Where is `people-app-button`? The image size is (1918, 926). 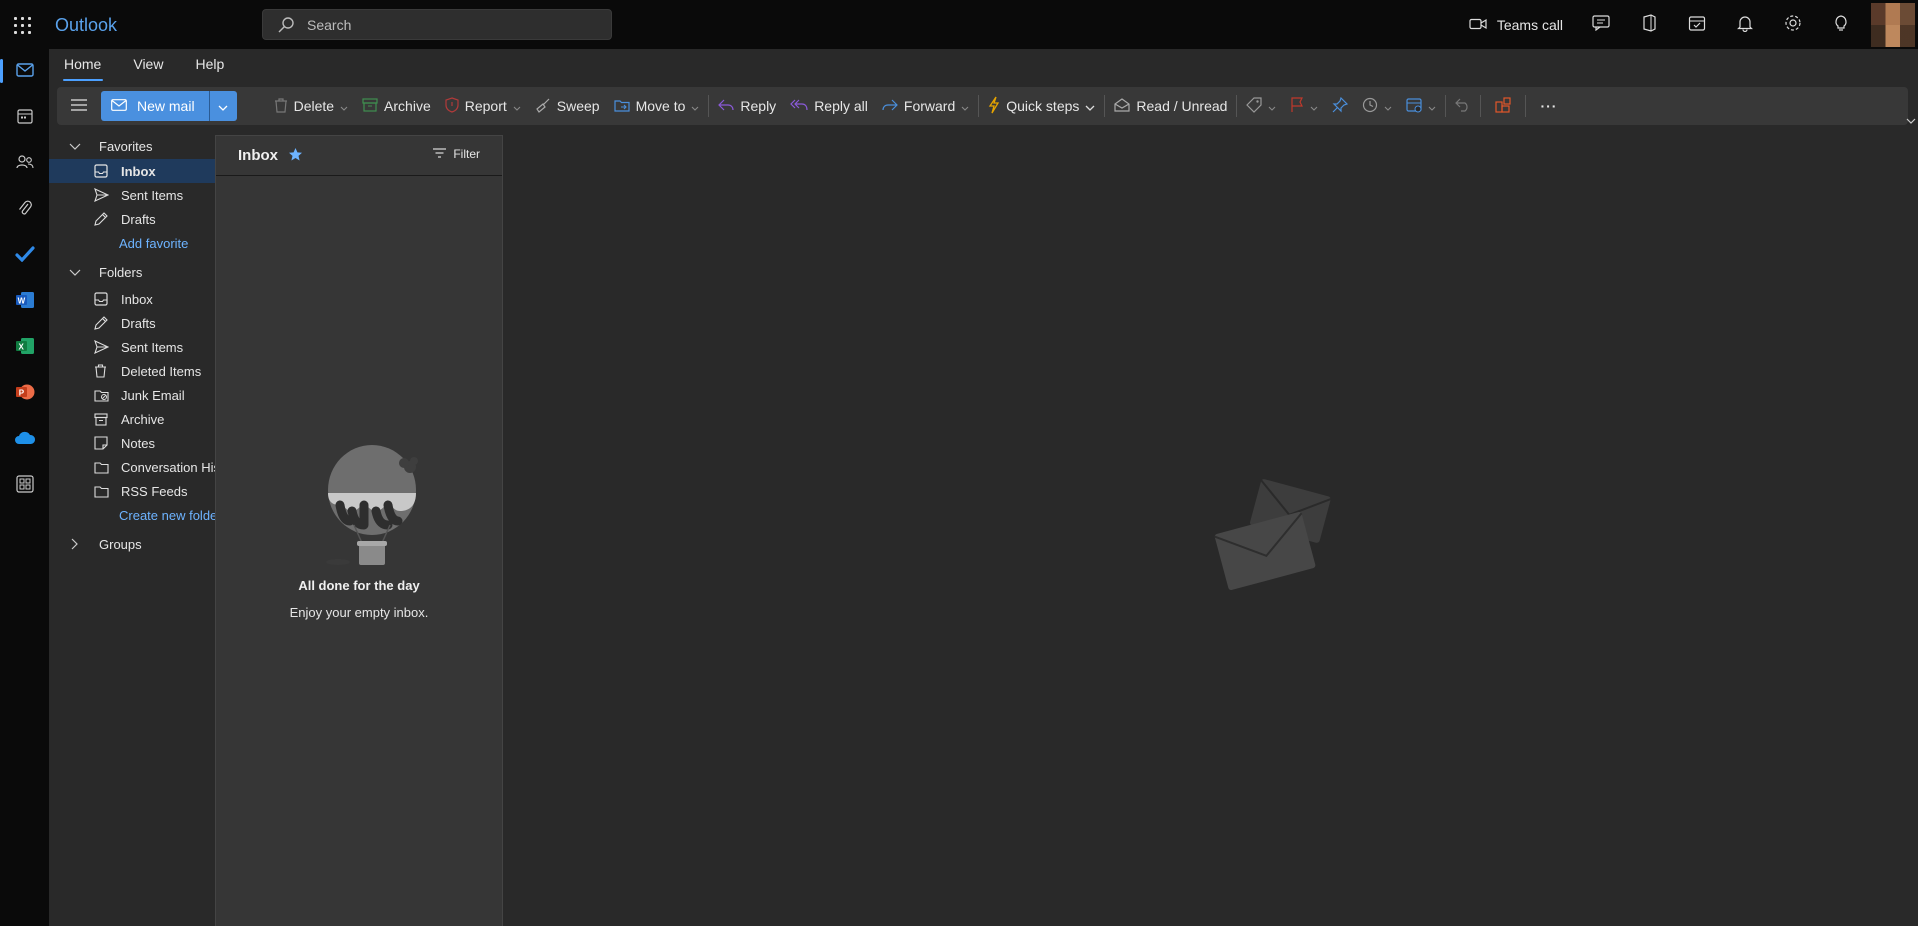
people-app-button is located at coordinates (24, 163).